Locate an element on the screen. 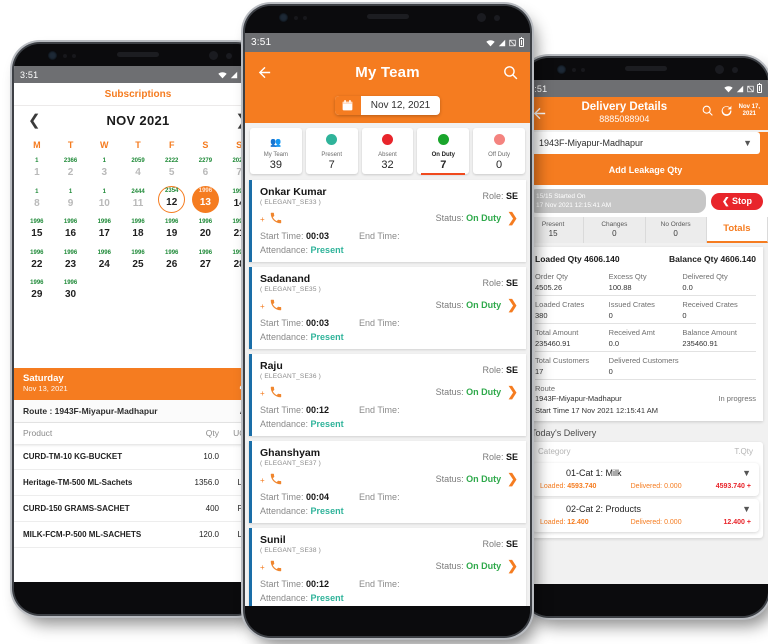 The height and width of the screenshot is (644, 768). calendar-day-25: 1996 25 is located at coordinates (138, 261).